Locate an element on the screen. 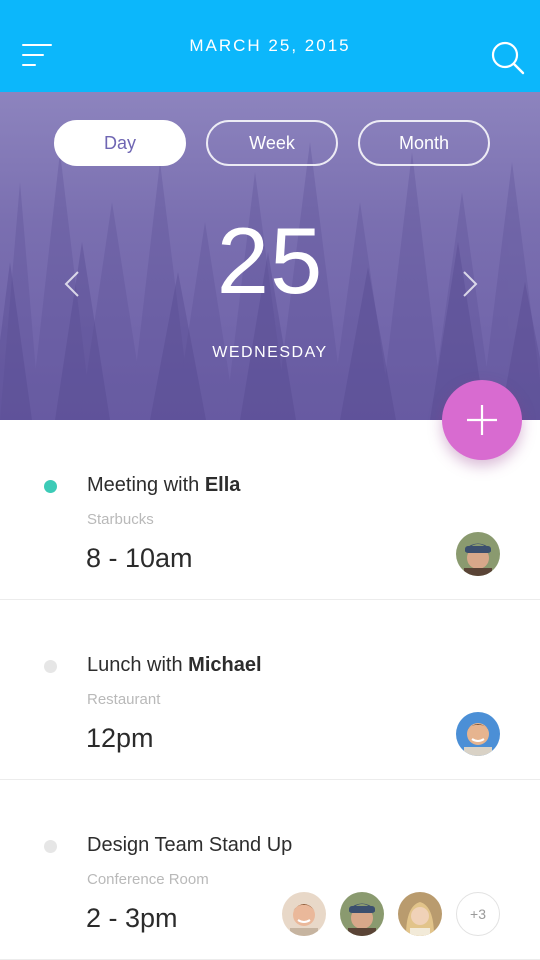  day-view-tab: Day is located at coordinates (120, 143).